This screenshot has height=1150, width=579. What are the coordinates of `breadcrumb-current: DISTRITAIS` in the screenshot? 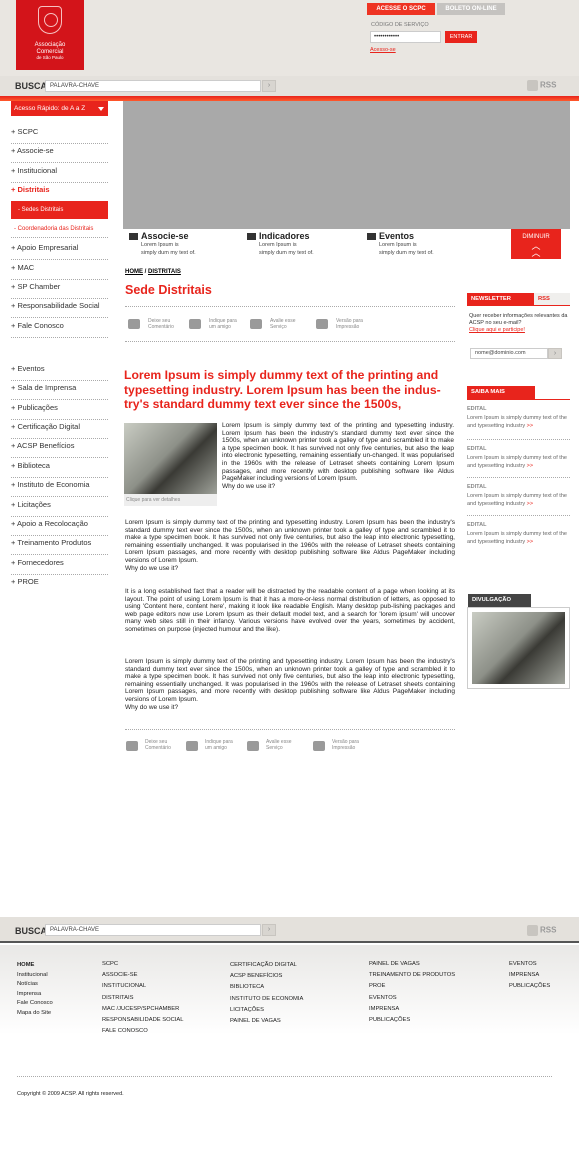 It's located at (164, 272).